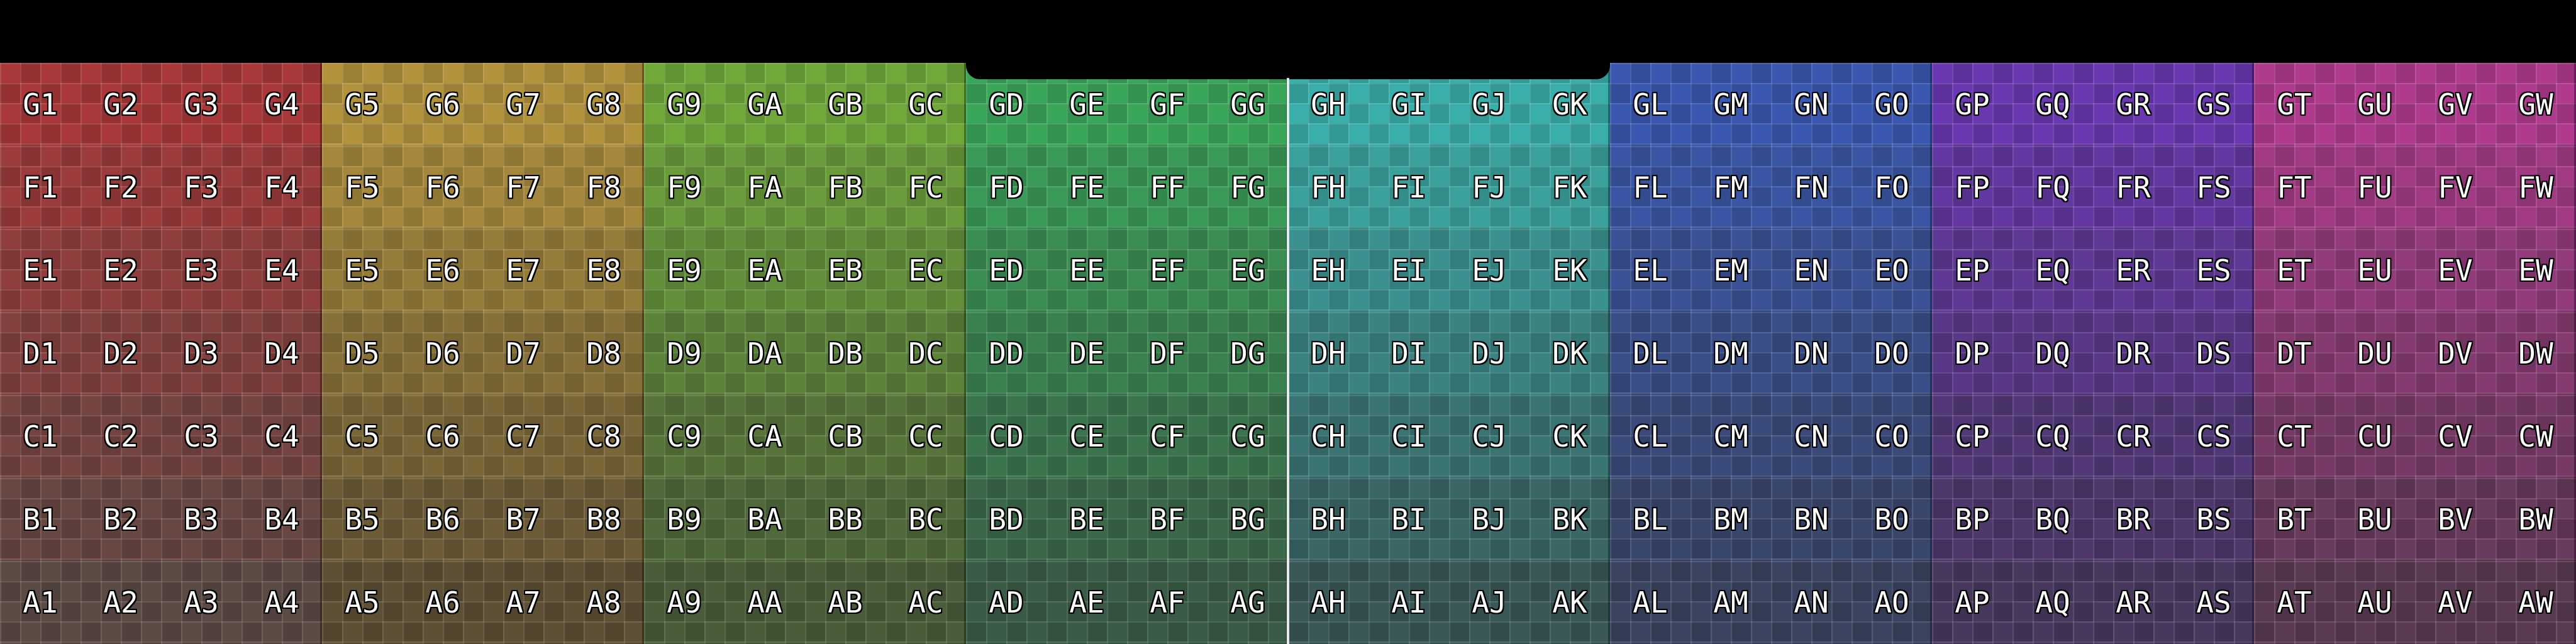  What do you see at coordinates (604, 187) in the screenshot?
I see `grid-cell: F8` at bounding box center [604, 187].